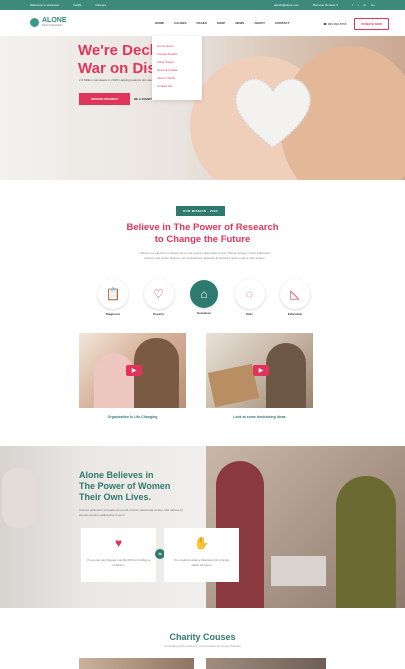 Image resolution: width=405 pixels, height=669 pixels. Describe the element at coordinates (159, 23) in the screenshot. I see `nav-home: HOME` at that location.